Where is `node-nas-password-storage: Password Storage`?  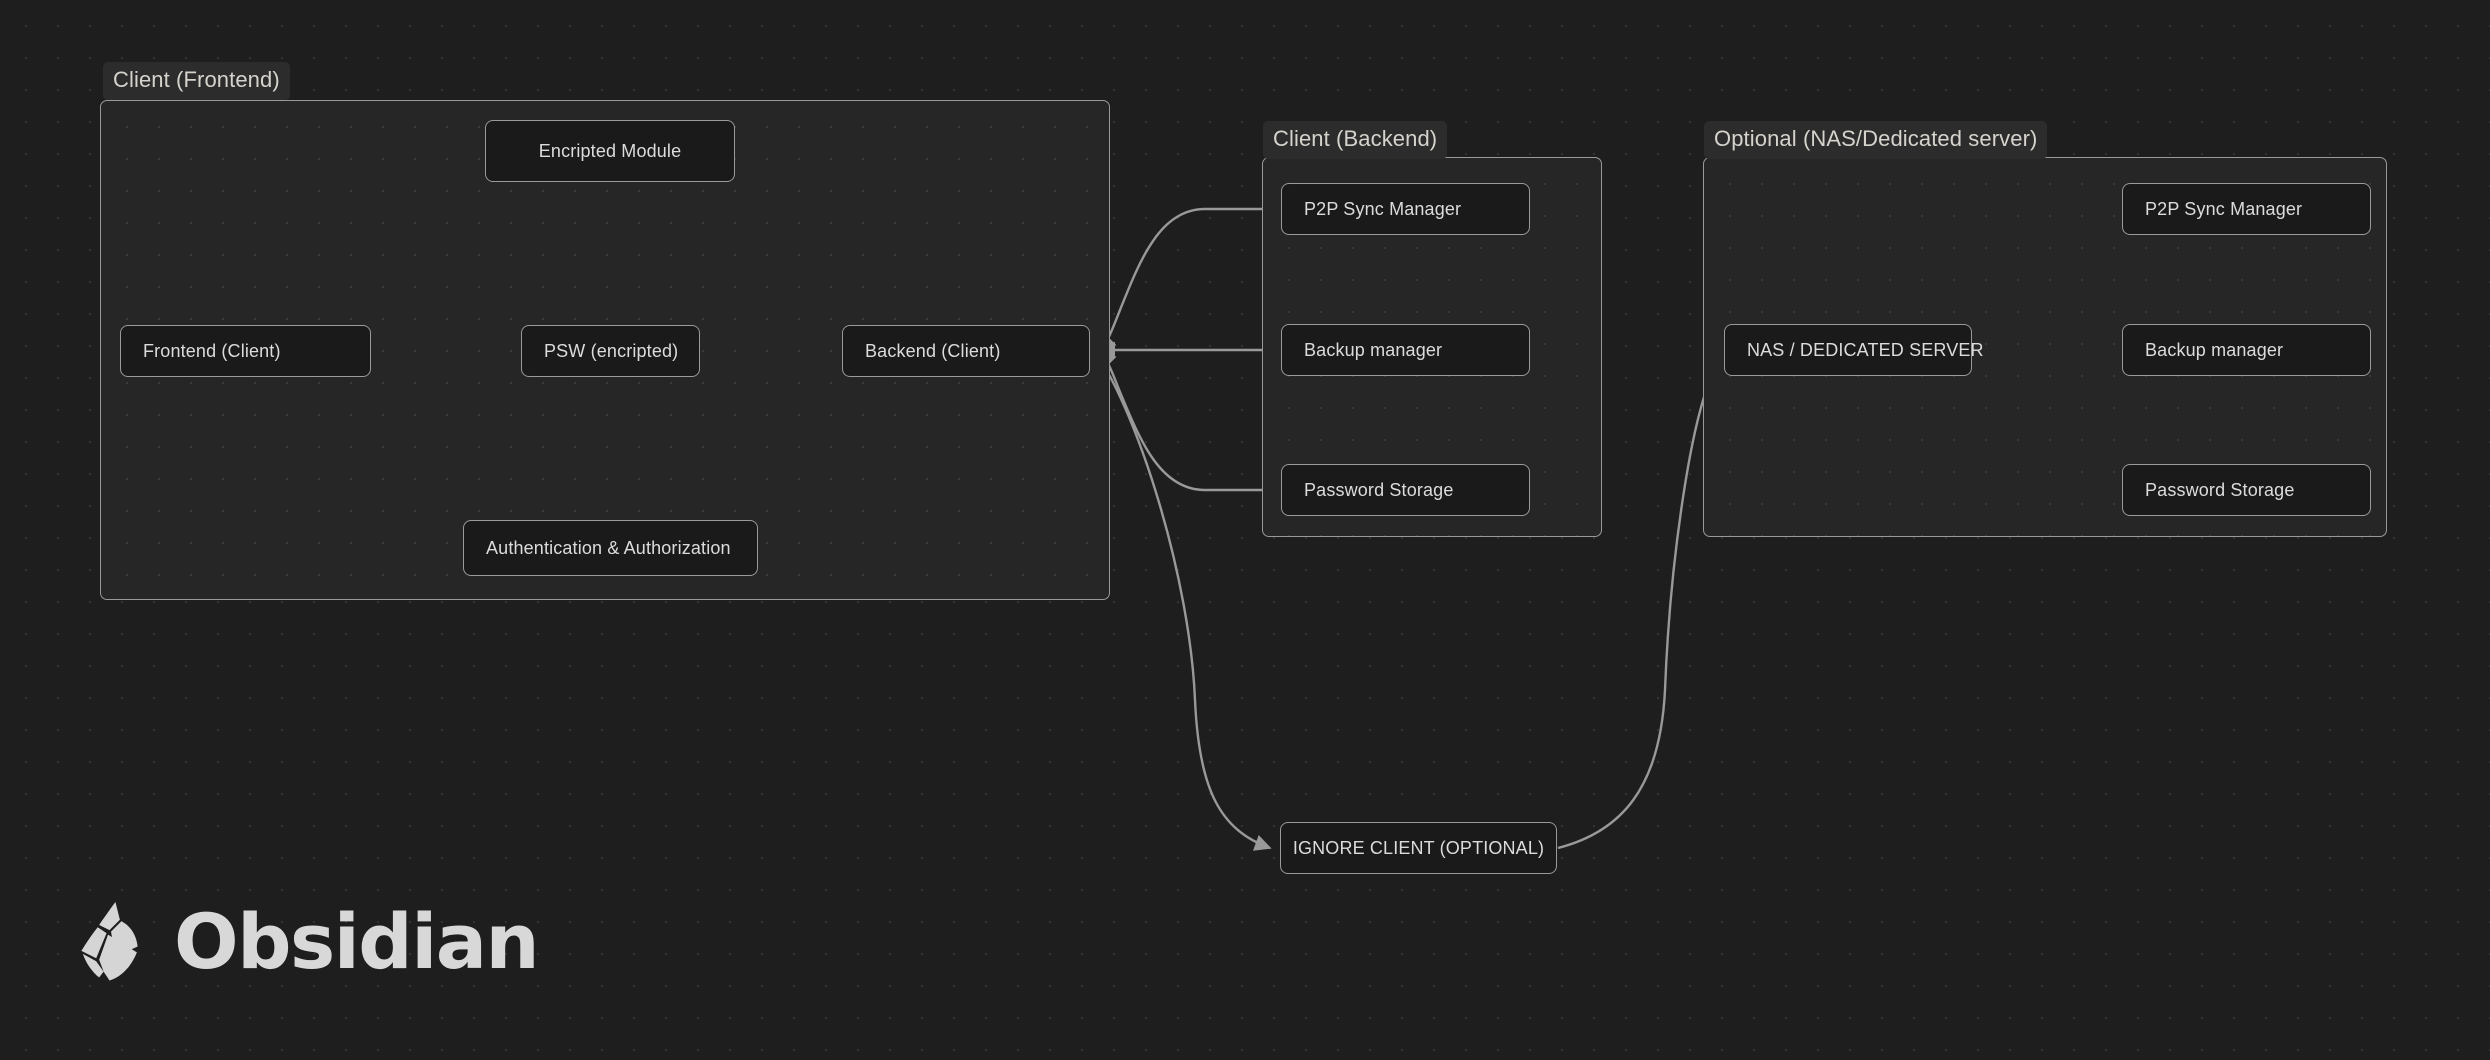
node-nas-password-storage: Password Storage is located at coordinates (2246, 490).